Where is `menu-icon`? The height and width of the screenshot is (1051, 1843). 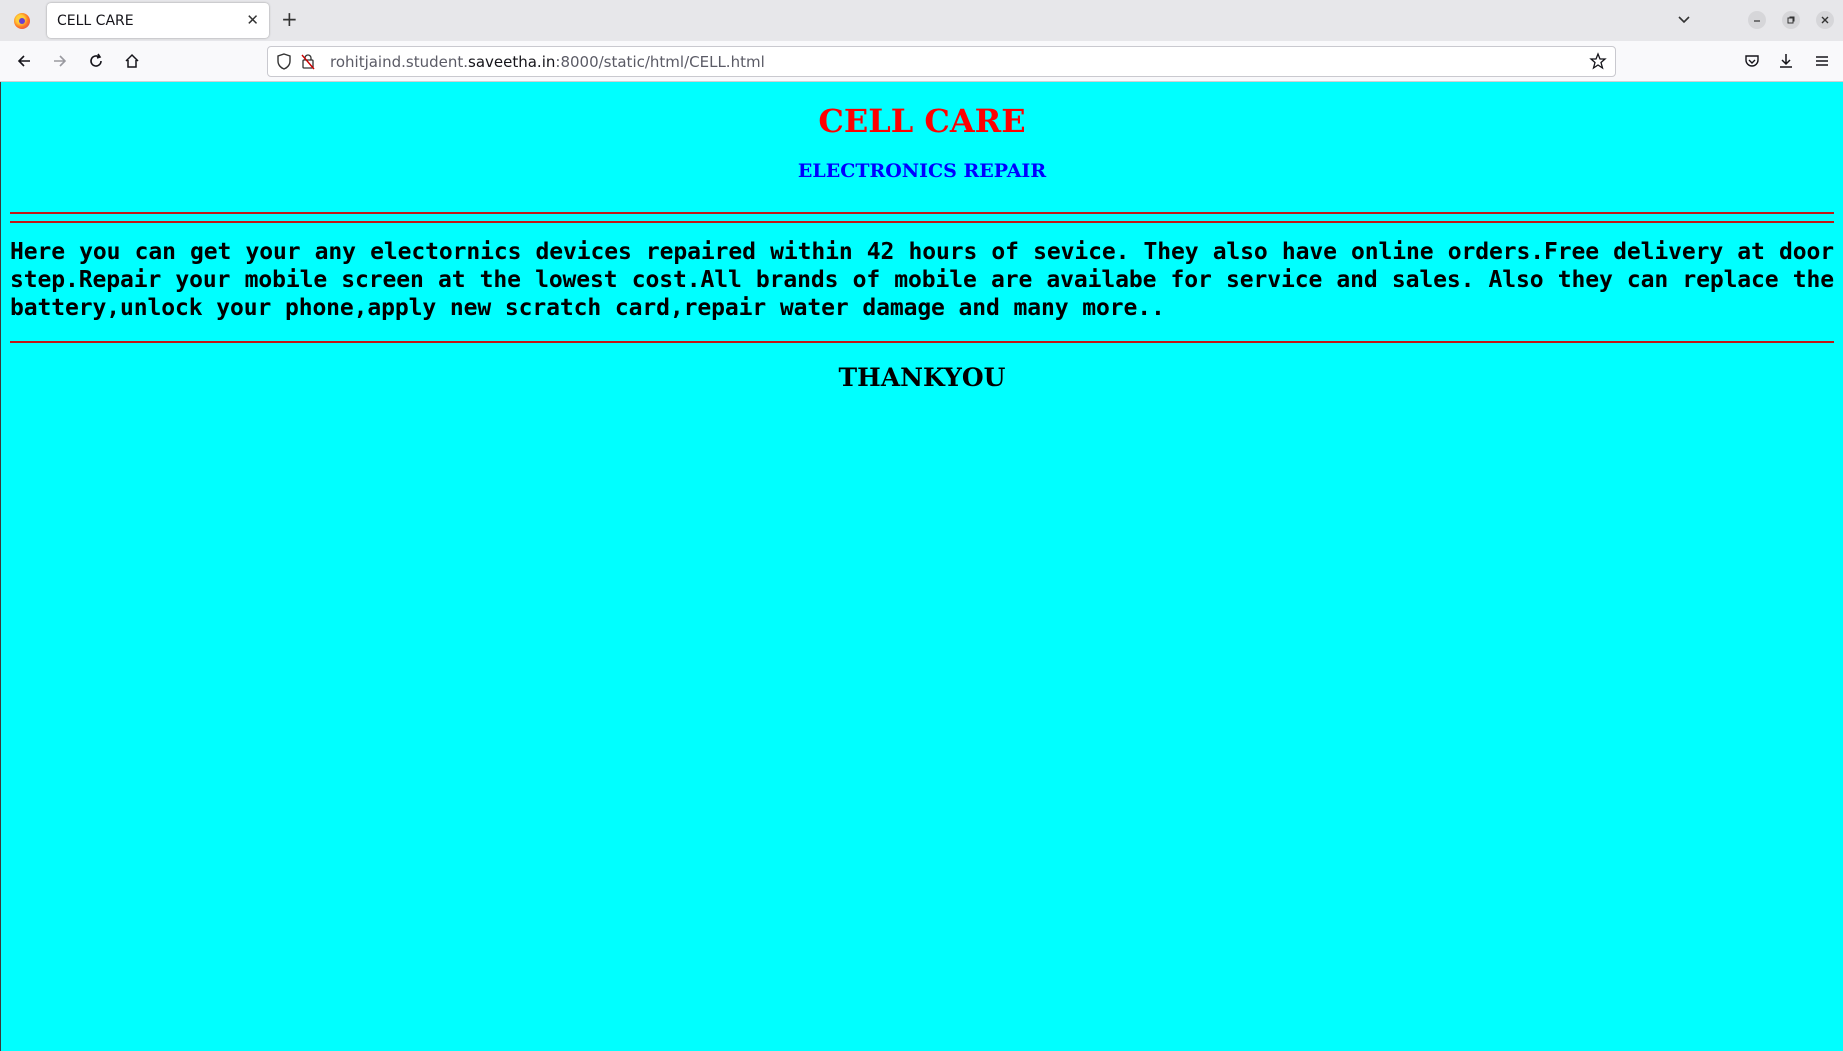 menu-icon is located at coordinates (1822, 61).